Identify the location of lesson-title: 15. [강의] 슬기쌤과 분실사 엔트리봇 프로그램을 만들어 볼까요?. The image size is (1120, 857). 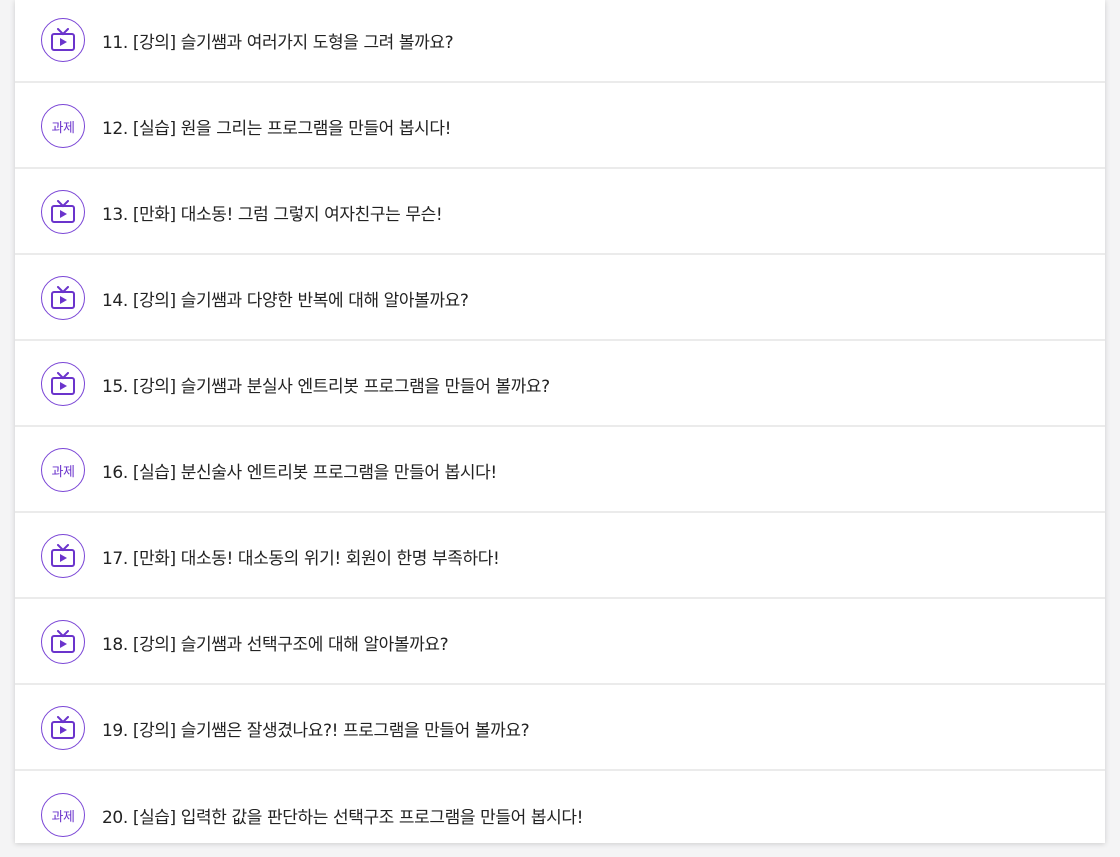
(326, 386).